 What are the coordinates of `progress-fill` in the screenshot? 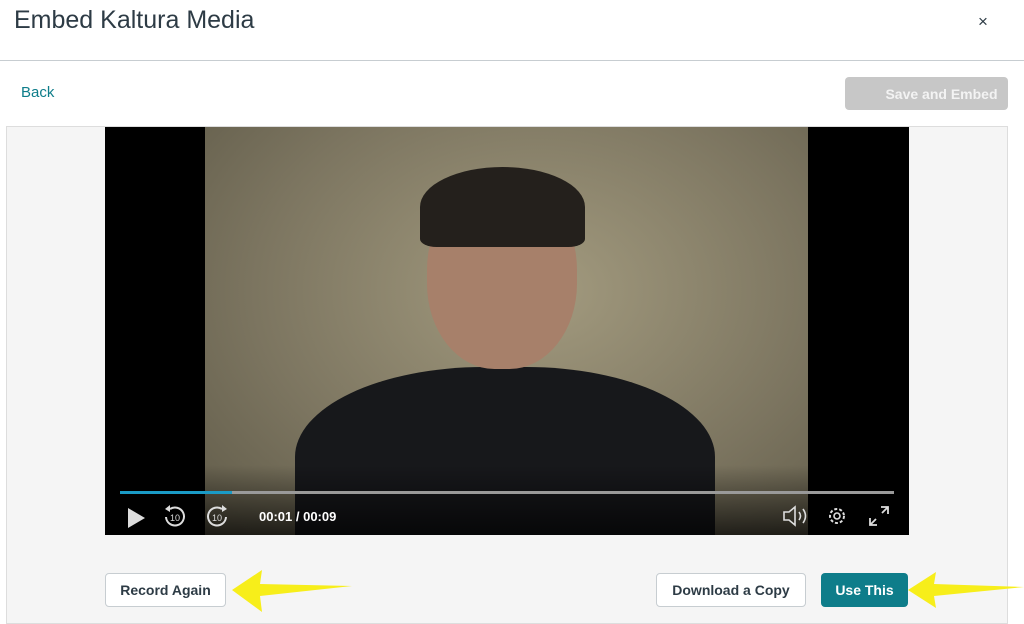 It's located at (176, 492).